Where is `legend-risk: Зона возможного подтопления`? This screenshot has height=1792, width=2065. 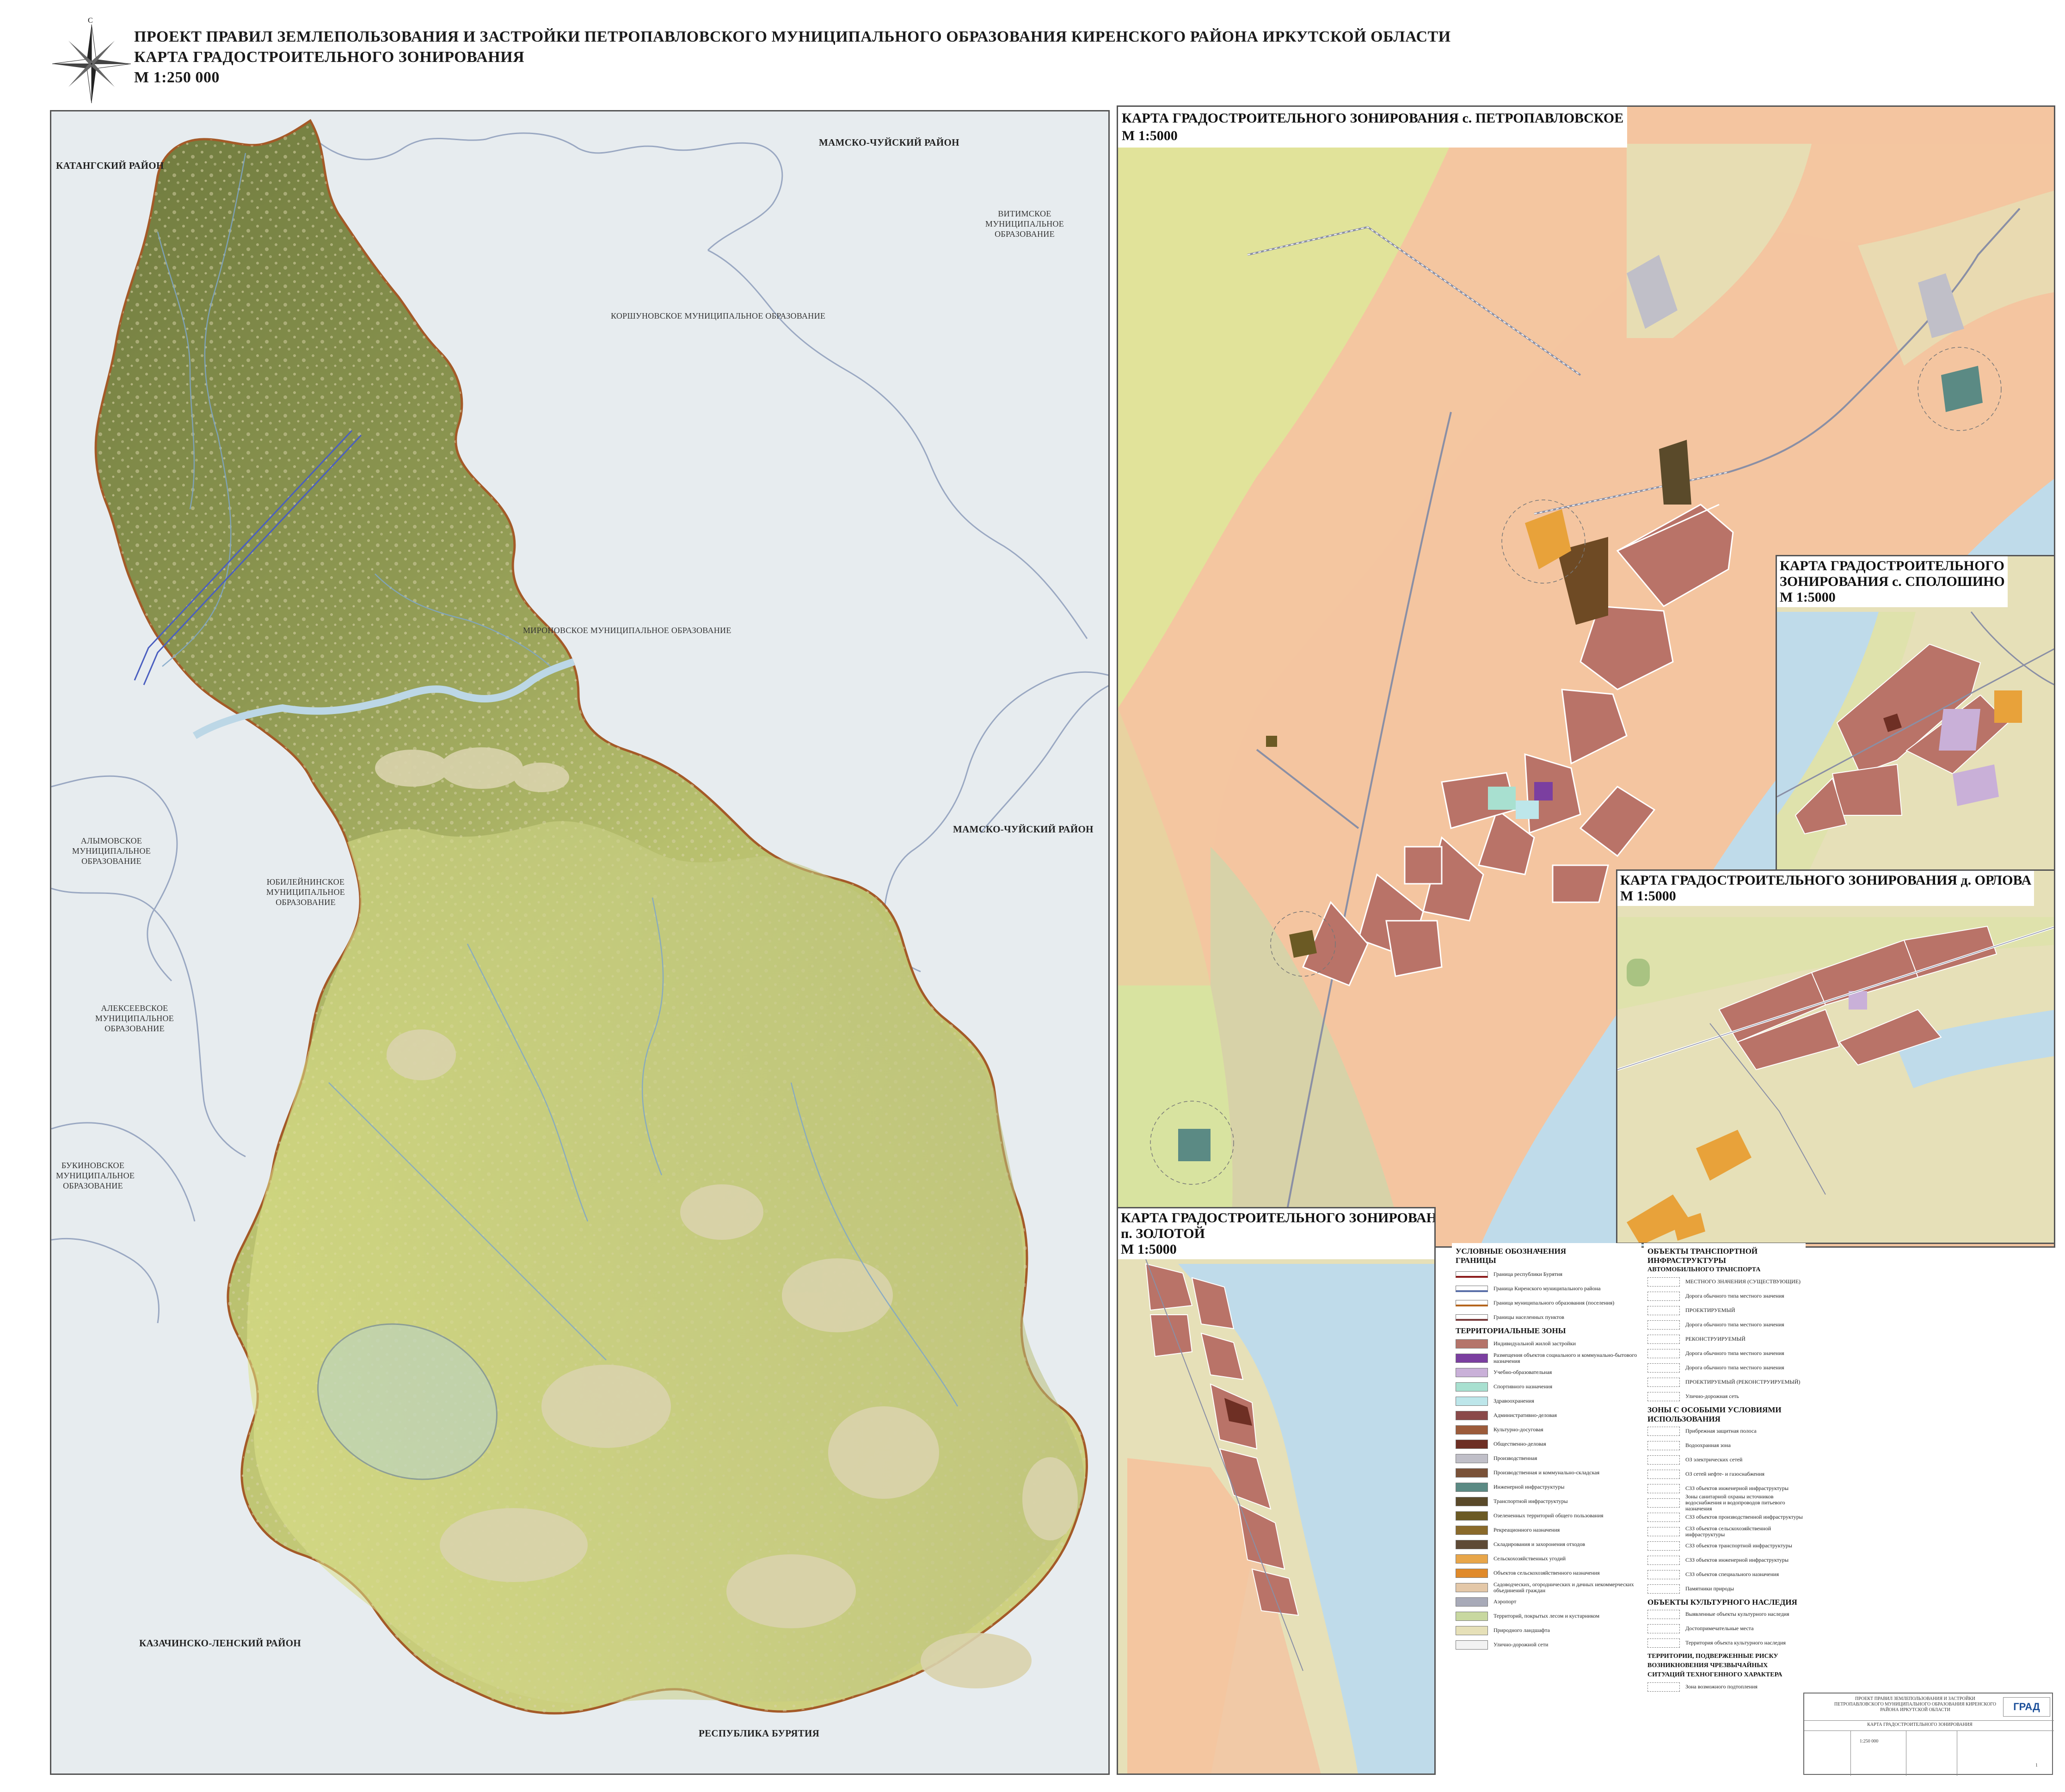 legend-risk: Зона возможного подтопления is located at coordinates (1727, 1687).